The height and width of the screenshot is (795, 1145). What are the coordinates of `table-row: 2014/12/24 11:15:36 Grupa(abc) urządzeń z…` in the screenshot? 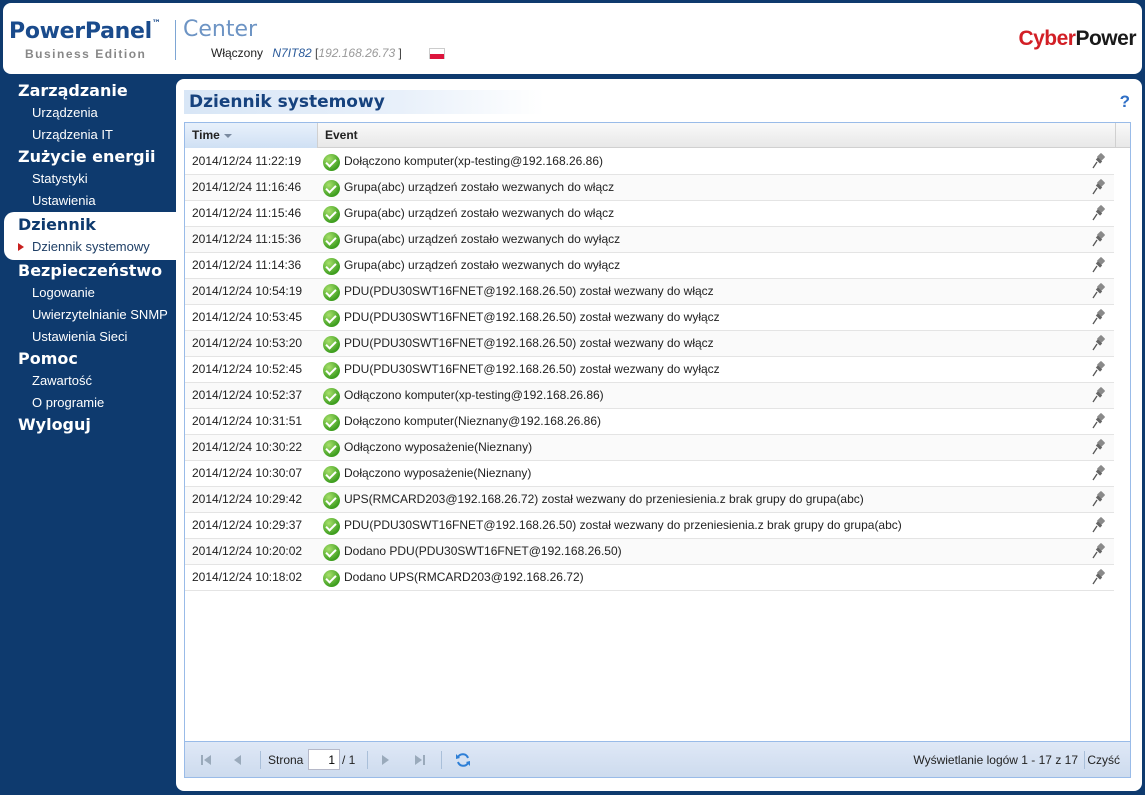 It's located at (649, 240).